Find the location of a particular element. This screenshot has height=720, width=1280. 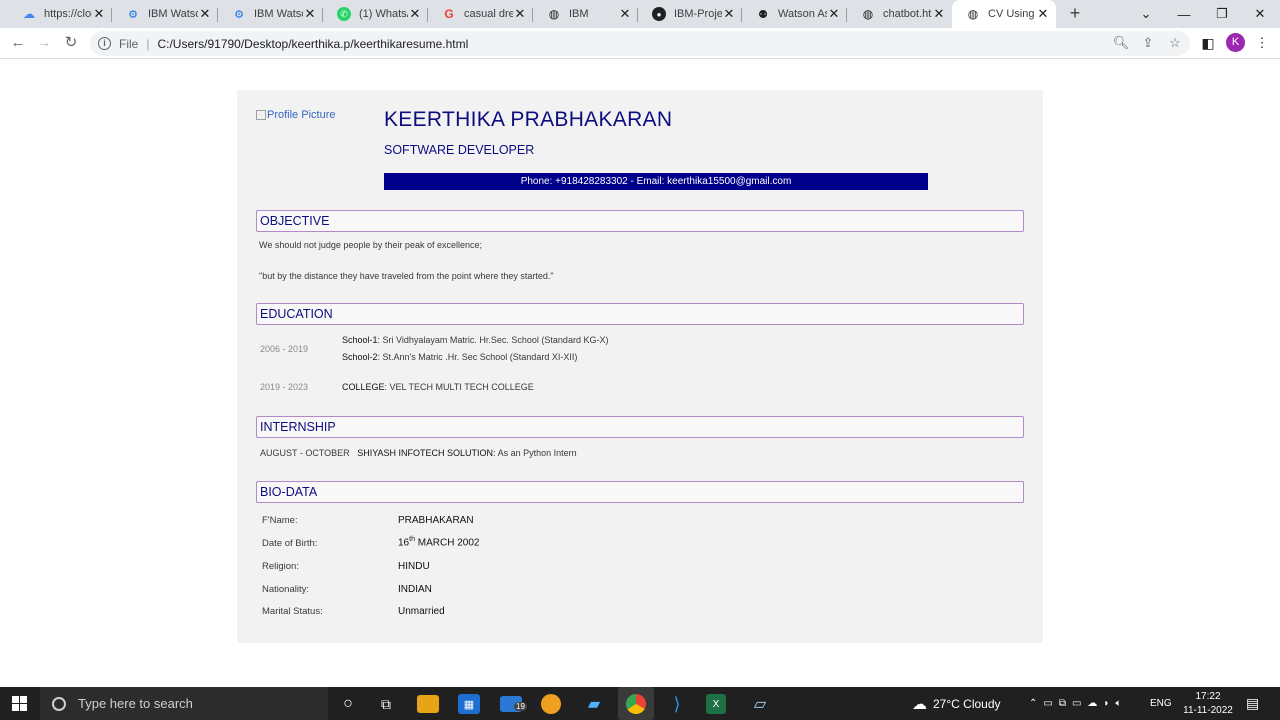

tab-title: IBM-Project is located at coordinates (698, 14).